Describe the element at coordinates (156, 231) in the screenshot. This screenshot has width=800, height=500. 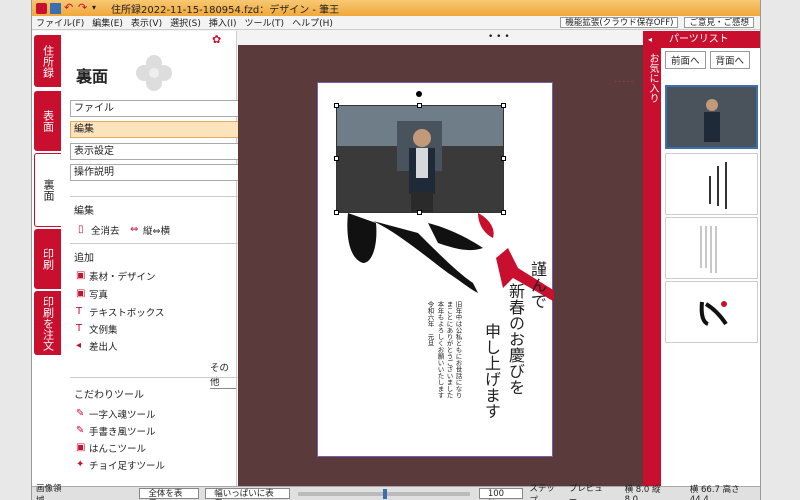
I see `rotate-label: 縦⇔横` at that location.